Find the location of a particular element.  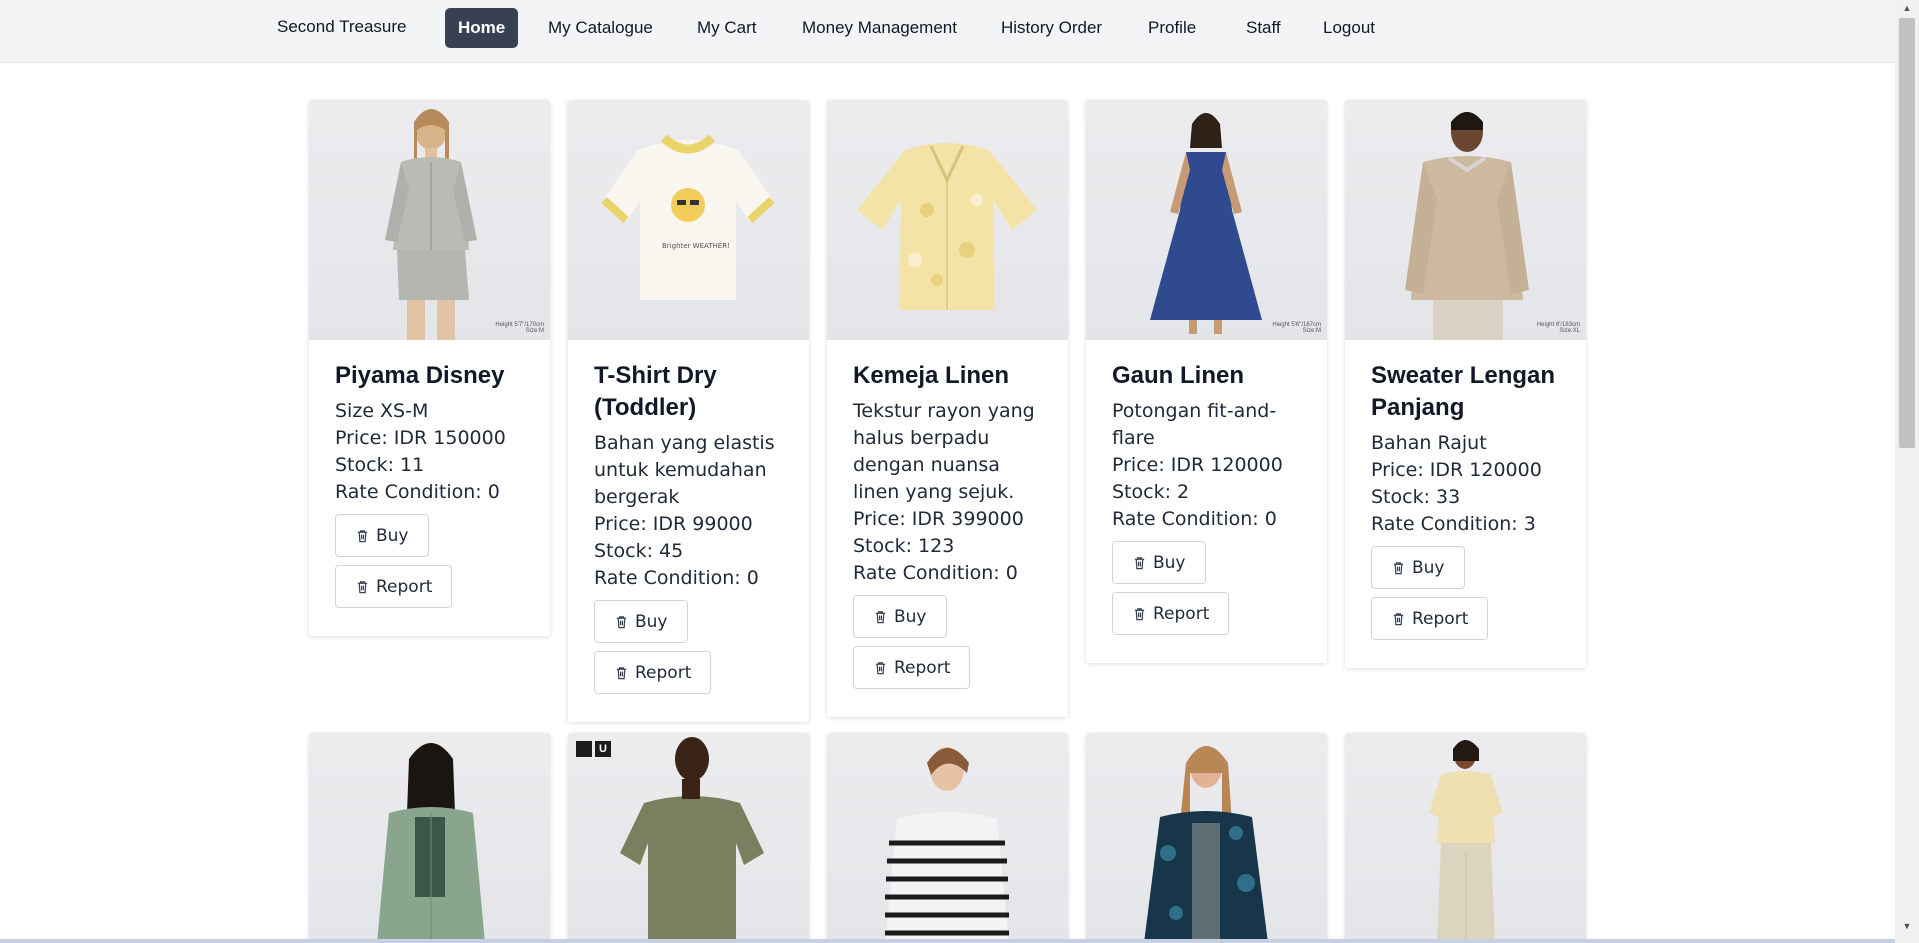

nav-history-order: History Order is located at coordinates (1051, 28).